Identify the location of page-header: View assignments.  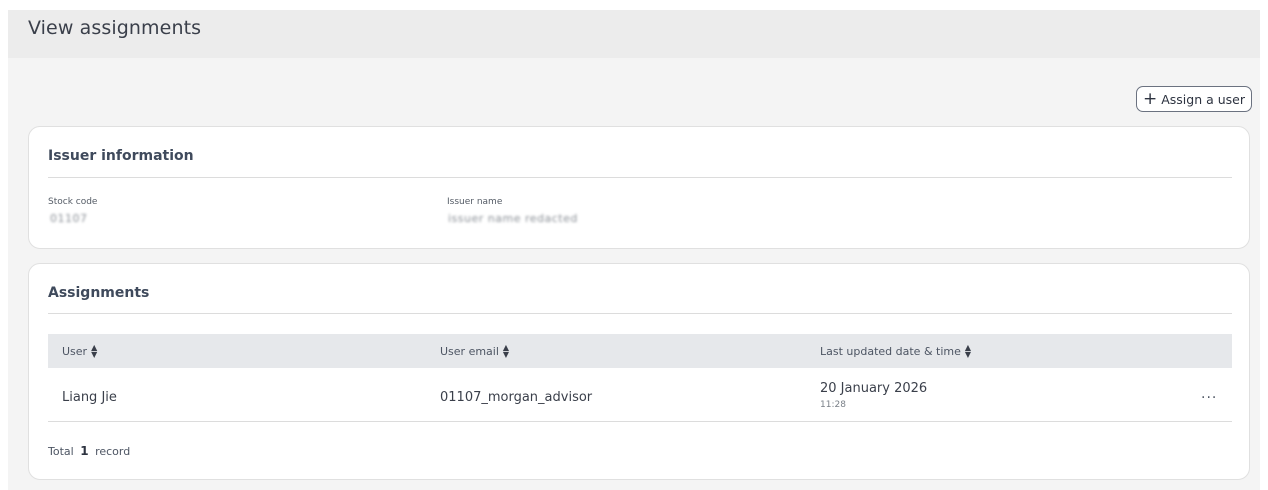
(634, 34).